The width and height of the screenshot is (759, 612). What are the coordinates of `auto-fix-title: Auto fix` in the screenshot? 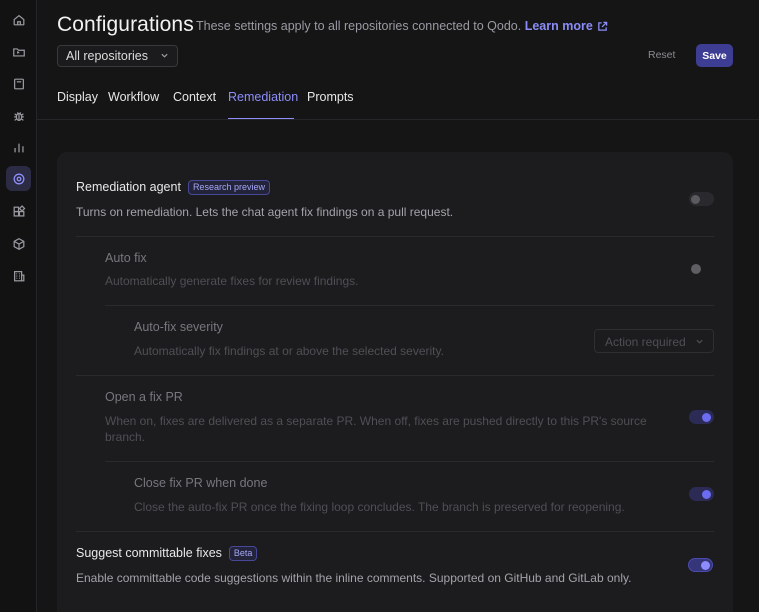 It's located at (126, 258).